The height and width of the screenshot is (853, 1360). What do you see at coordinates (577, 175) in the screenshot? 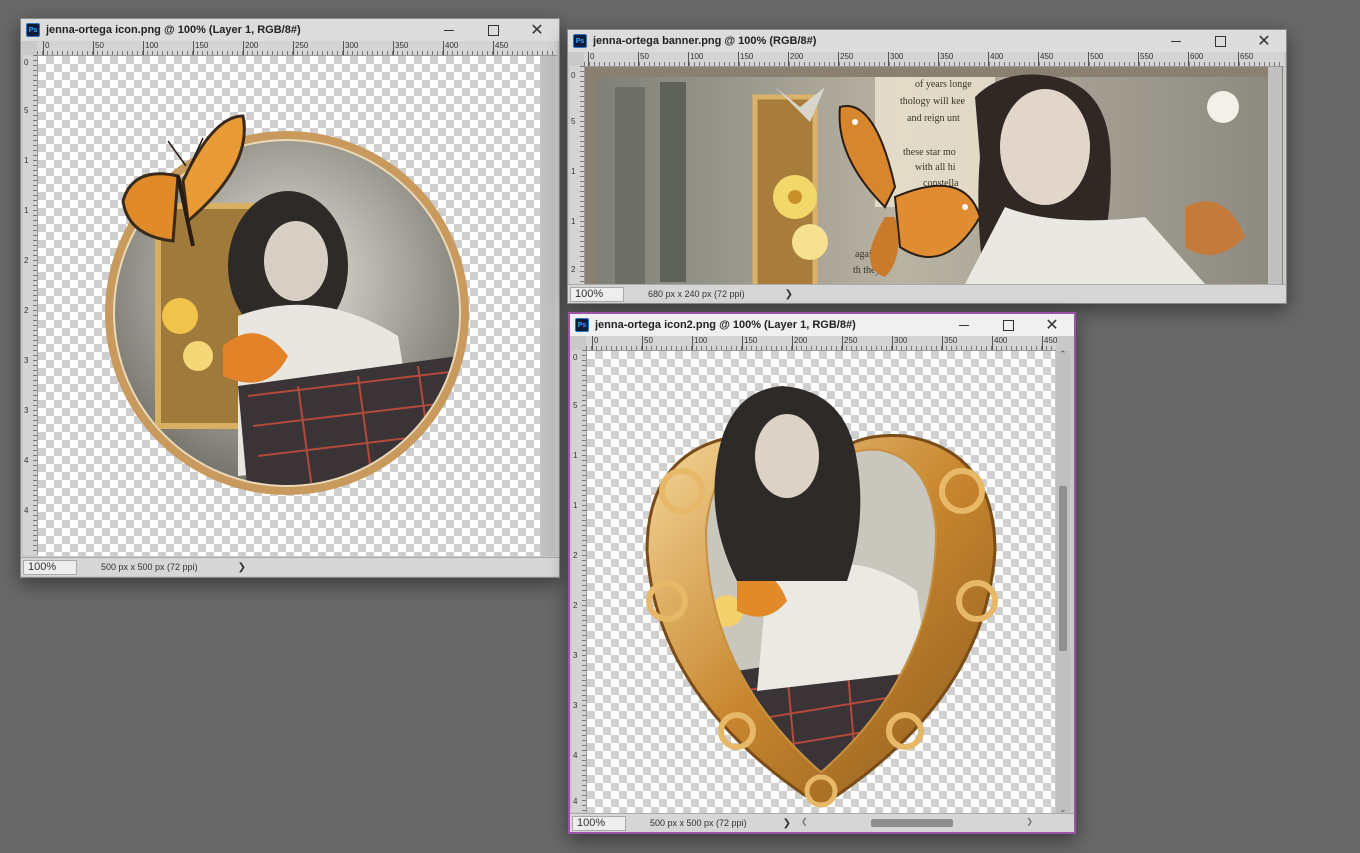
I see `vertical-ruler: 0 5 1 1 2` at bounding box center [577, 175].